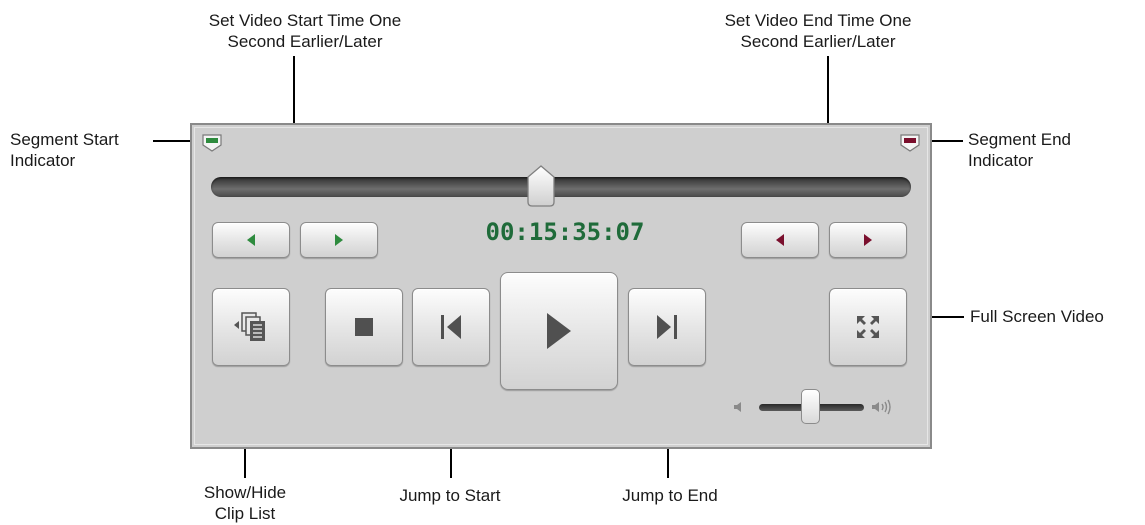  I want to click on green-right-arrow-icon, so click(339, 240).